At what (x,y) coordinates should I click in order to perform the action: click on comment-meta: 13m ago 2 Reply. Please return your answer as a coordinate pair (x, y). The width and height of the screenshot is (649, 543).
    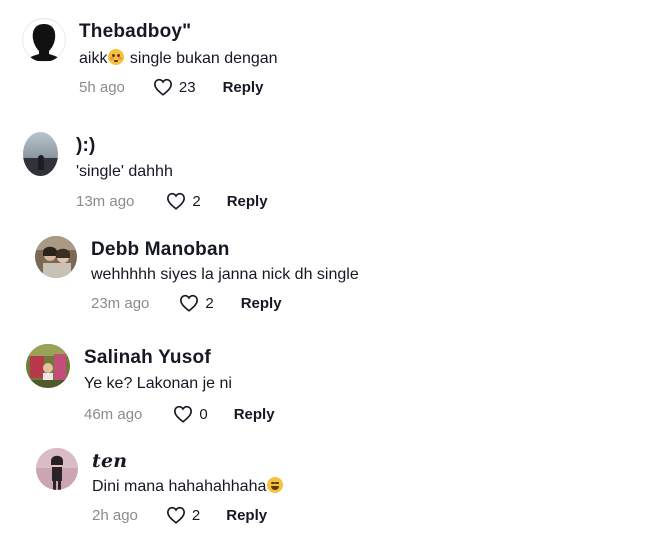
    Looking at the image, I should click on (172, 201).